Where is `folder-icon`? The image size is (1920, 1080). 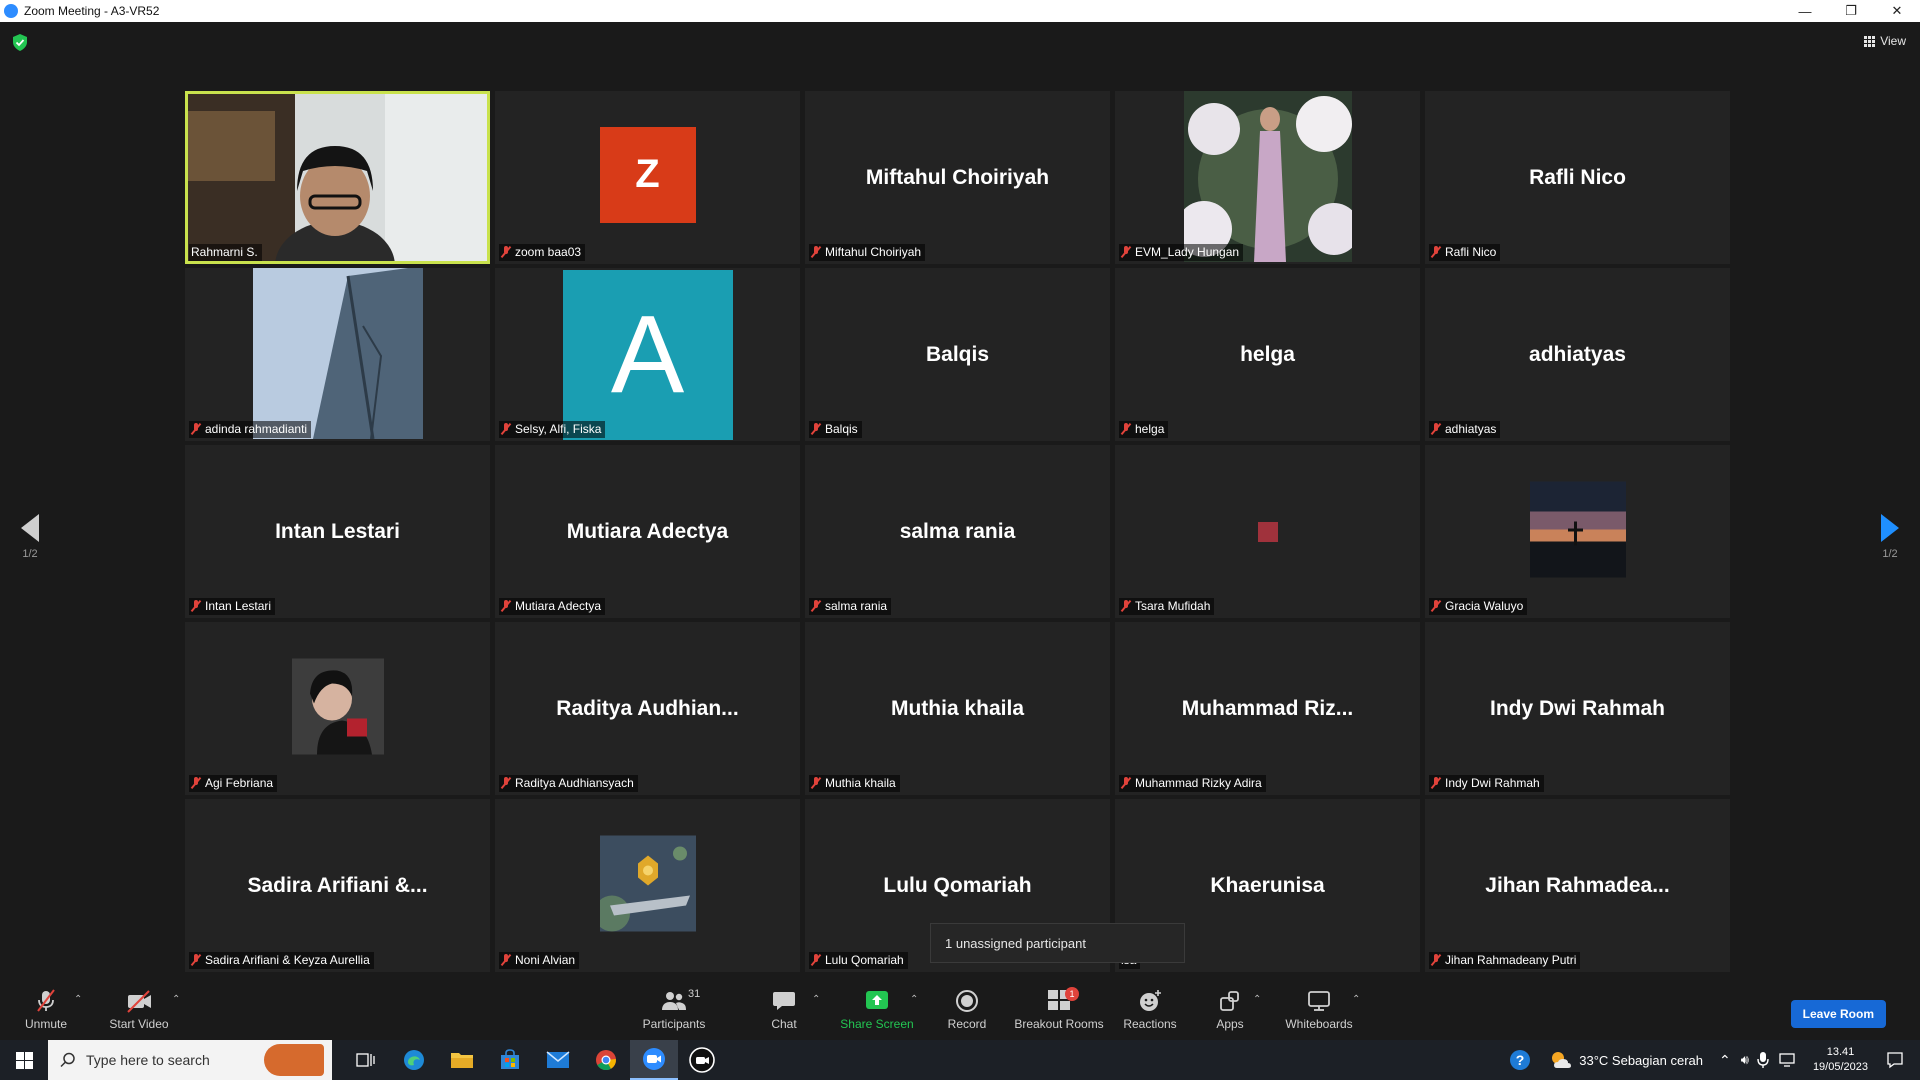 folder-icon is located at coordinates (462, 1060).